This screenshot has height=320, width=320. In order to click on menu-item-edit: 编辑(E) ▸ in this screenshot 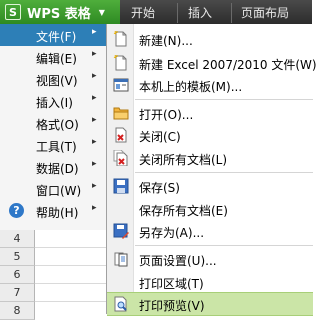, I will do `click(53, 57)`.